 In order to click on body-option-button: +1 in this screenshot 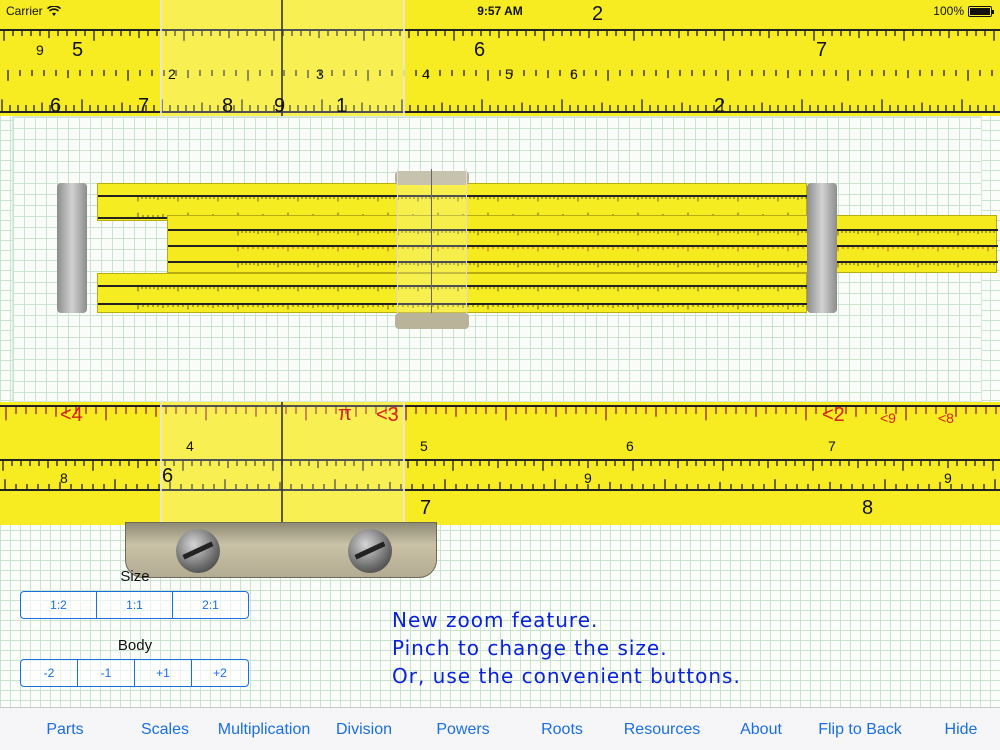, I will do `click(163, 673)`.